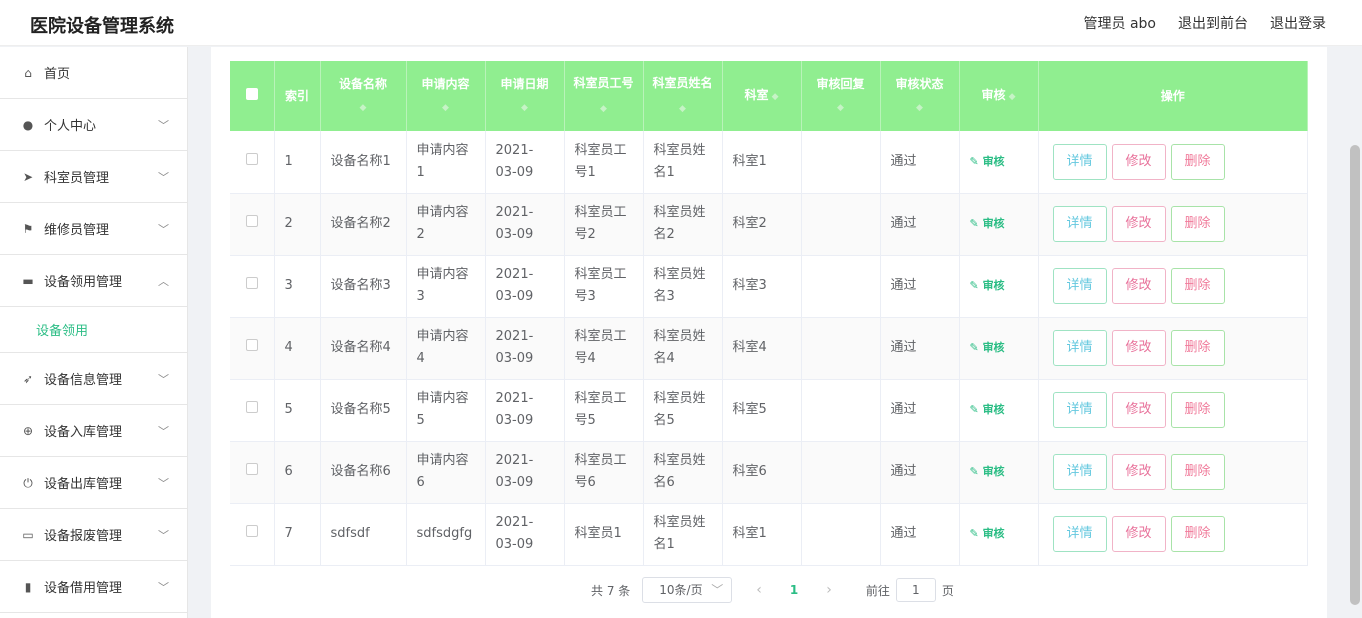 The height and width of the screenshot is (618, 1362). Describe the element at coordinates (762, 96) in the screenshot. I see `col-department: 科室 ◆` at that location.